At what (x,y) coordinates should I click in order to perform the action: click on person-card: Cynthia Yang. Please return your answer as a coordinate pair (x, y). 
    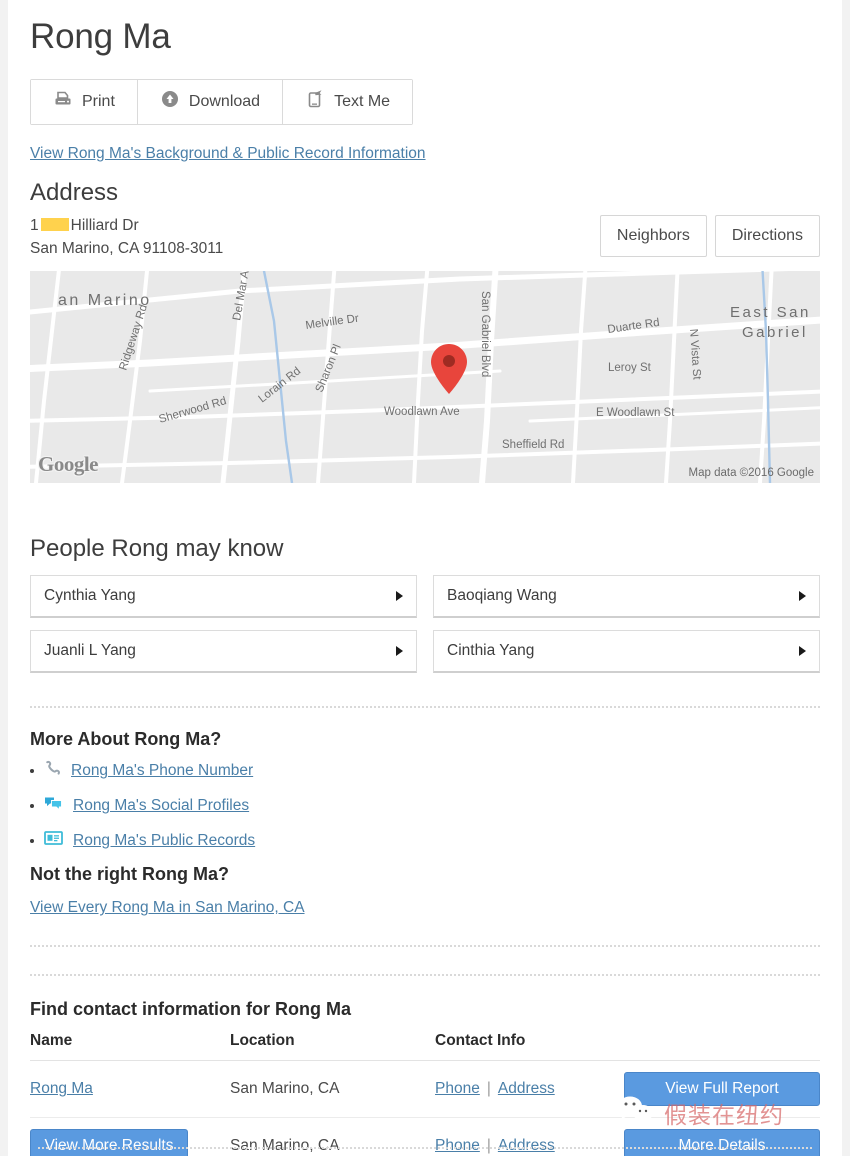
    Looking at the image, I should click on (223, 597).